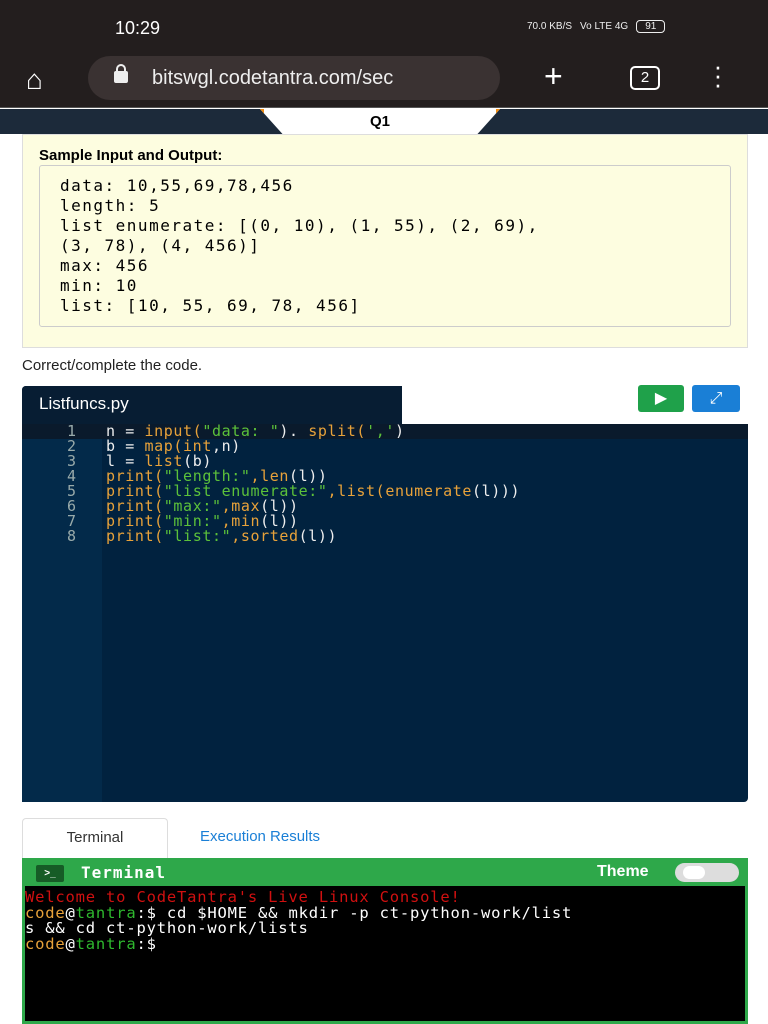  I want to click on code-token: ,n), so click(226, 446).